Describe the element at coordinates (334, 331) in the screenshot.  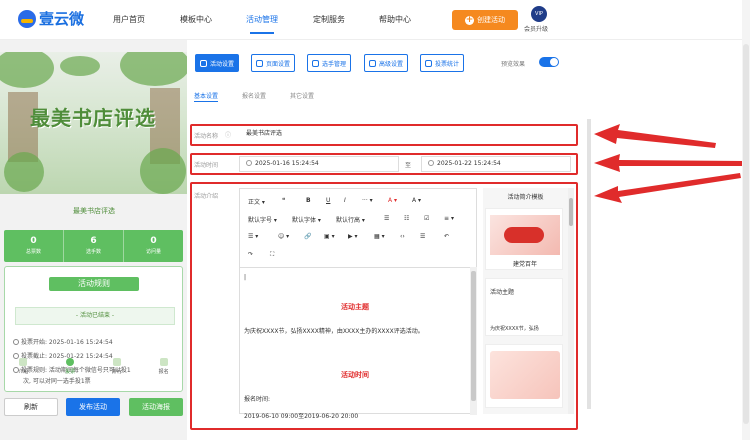
I see `content-para-intro: 为庆祝XXXX节，弘扬XXXX精神，由XXXX主办的XXXX评选活动。` at that location.